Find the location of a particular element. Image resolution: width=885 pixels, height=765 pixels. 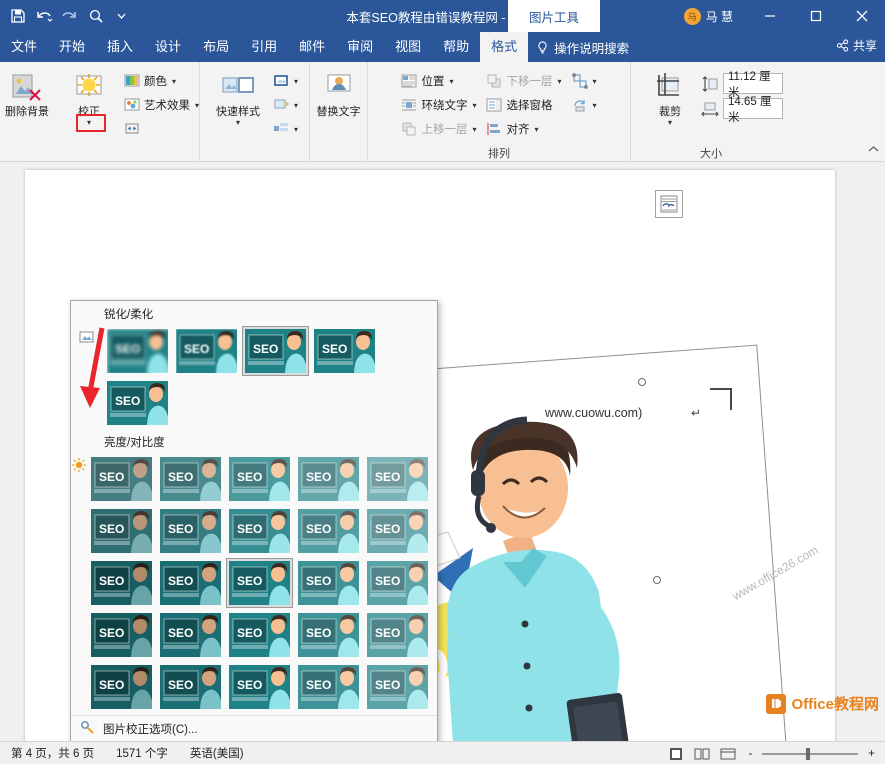

tab-file: 文件 is located at coordinates (24, 47).